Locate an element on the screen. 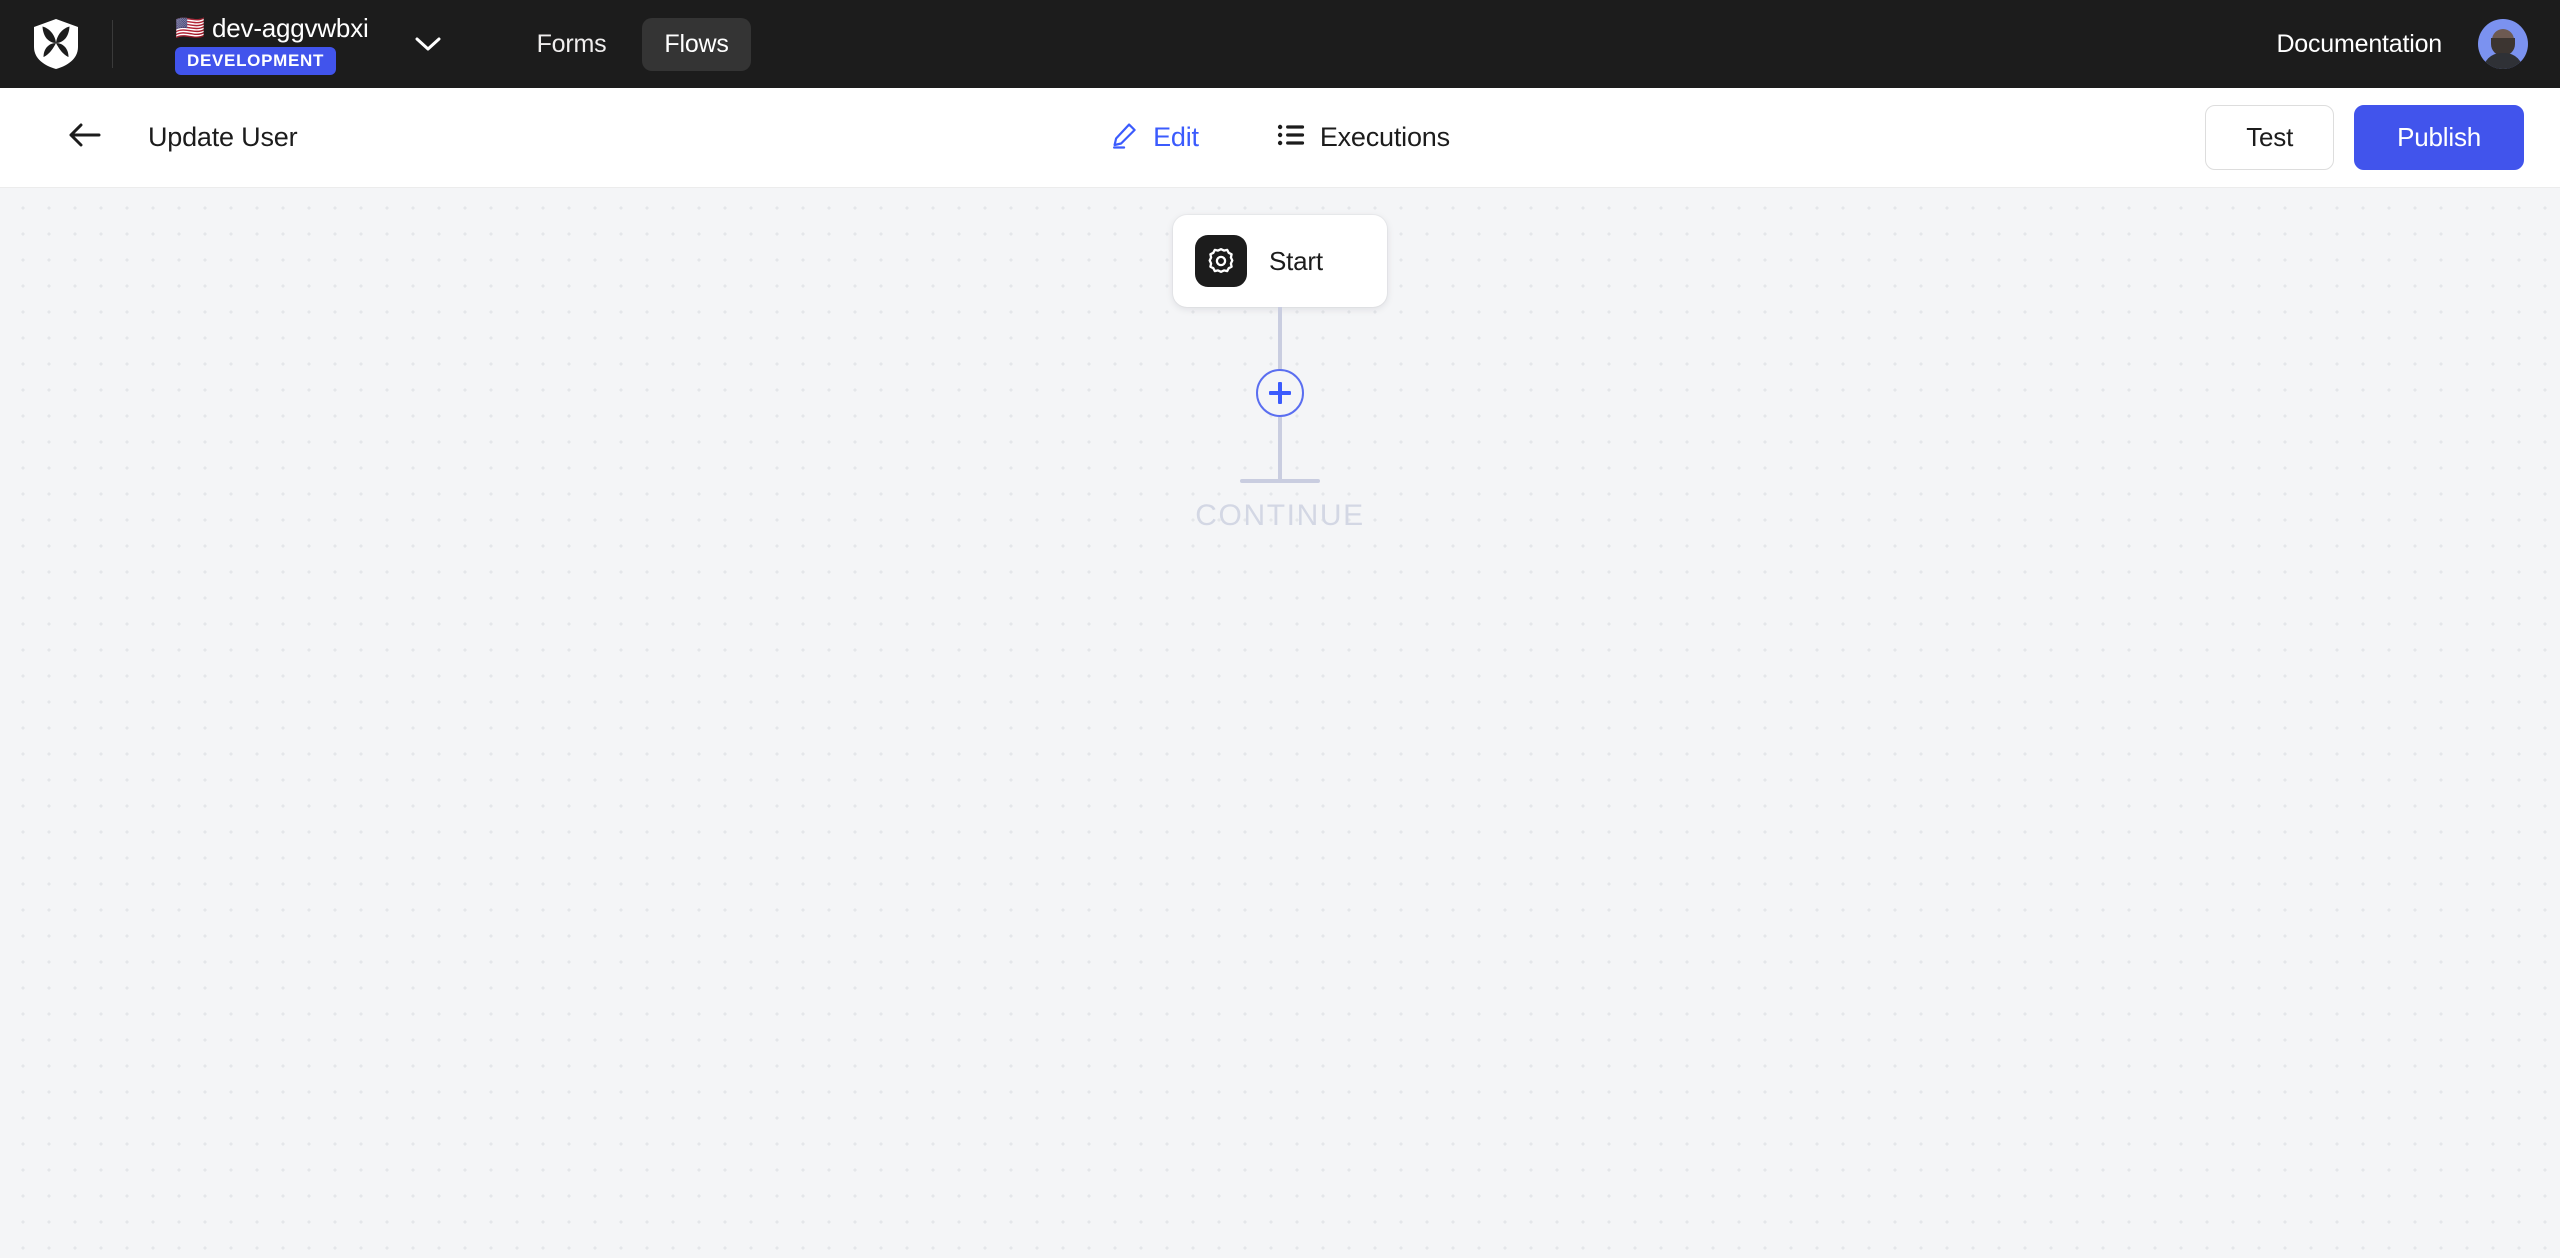 The width and height of the screenshot is (2560, 1258). nav-tab-flows: Flows is located at coordinates (696, 44).